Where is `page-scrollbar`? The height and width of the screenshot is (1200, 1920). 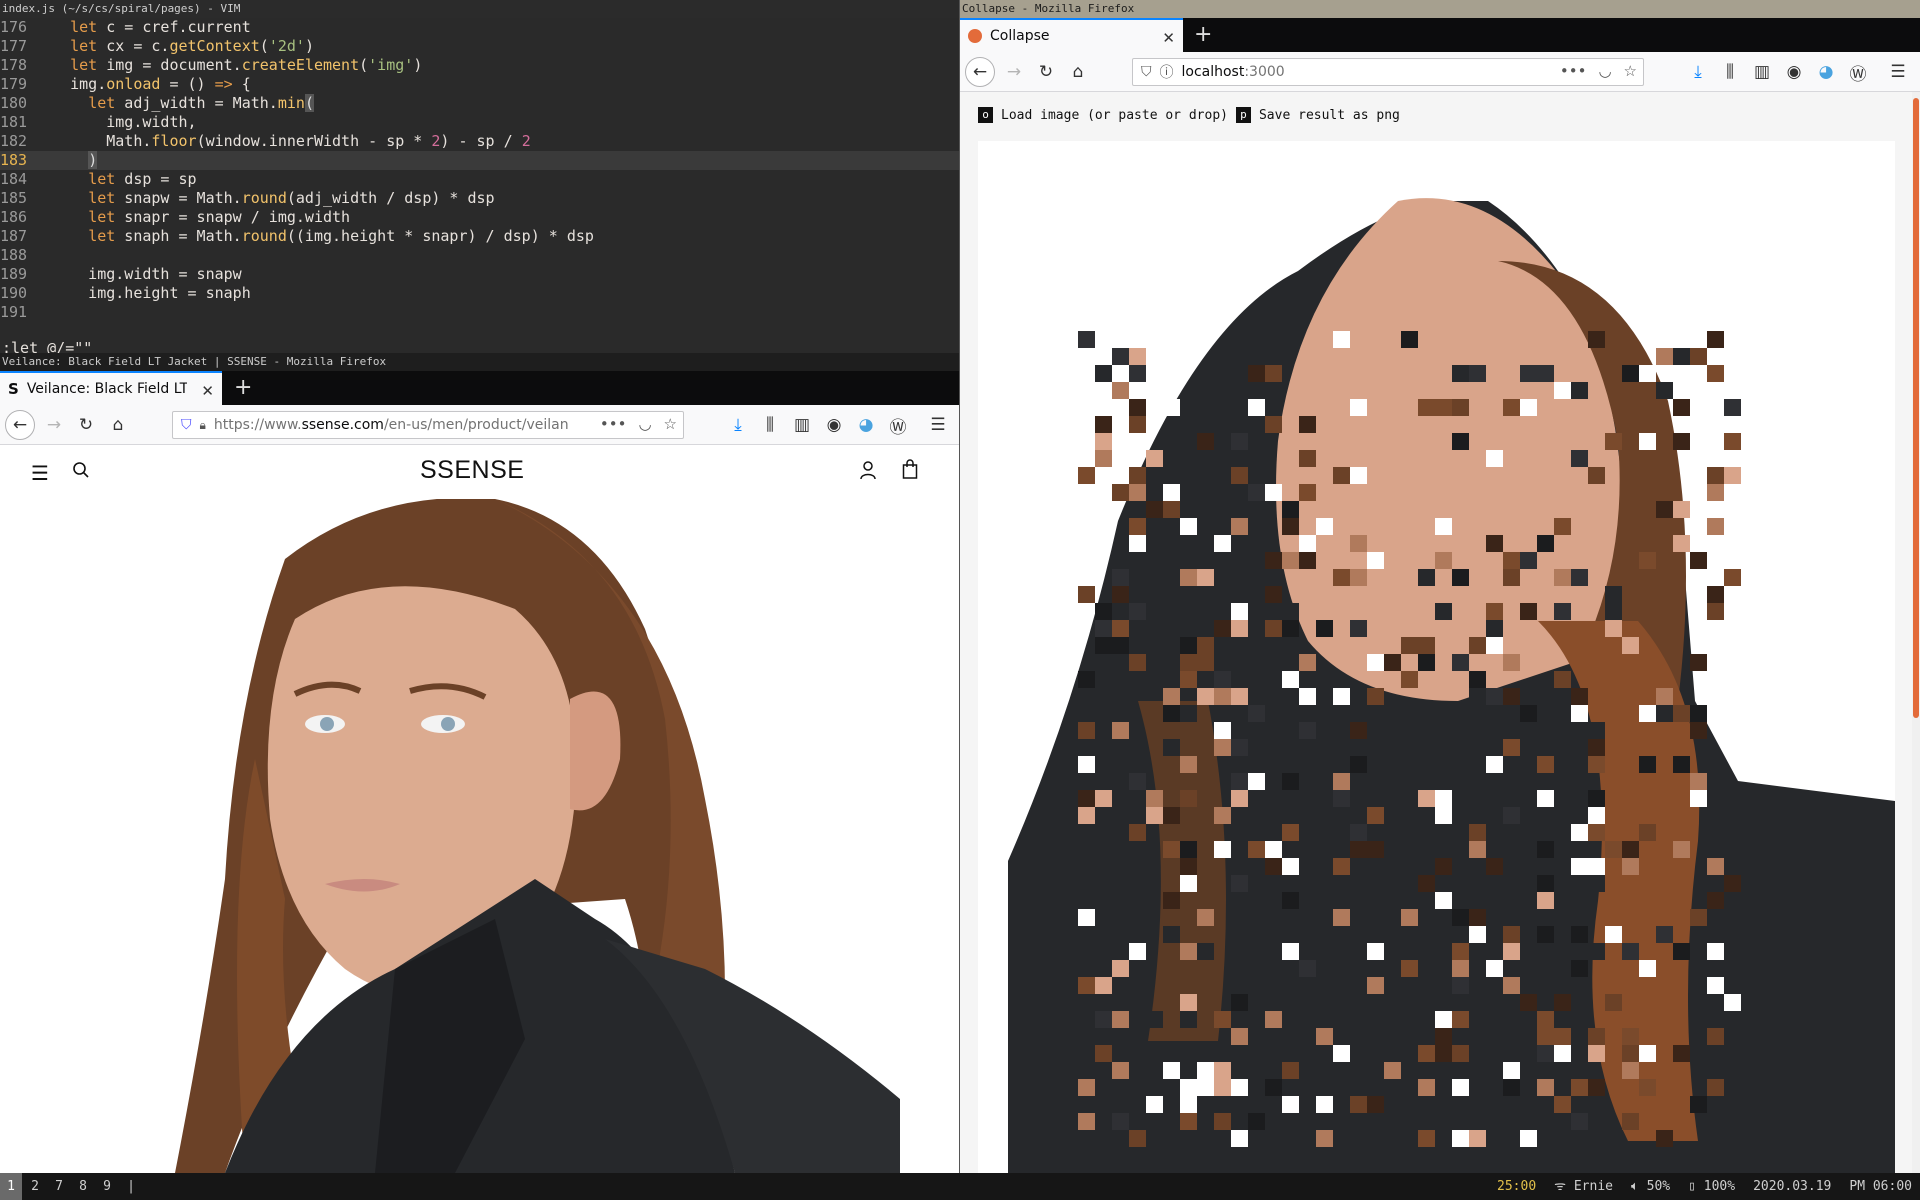 page-scrollbar is located at coordinates (1916, 632).